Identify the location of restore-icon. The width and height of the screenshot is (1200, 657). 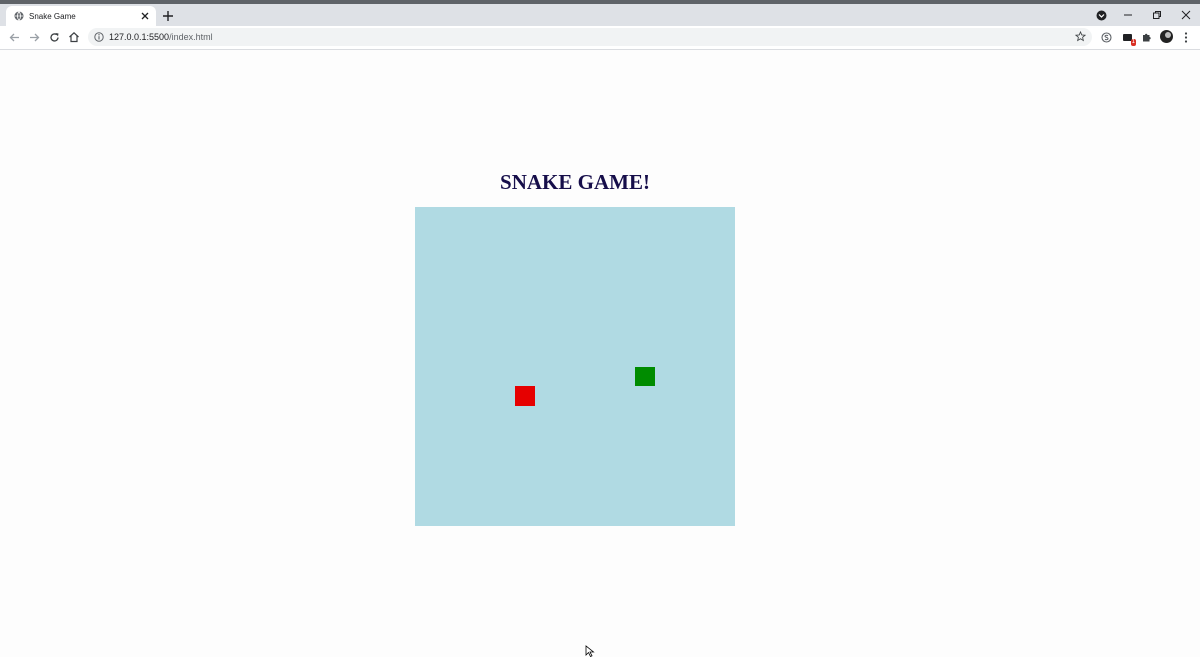
(1157, 15).